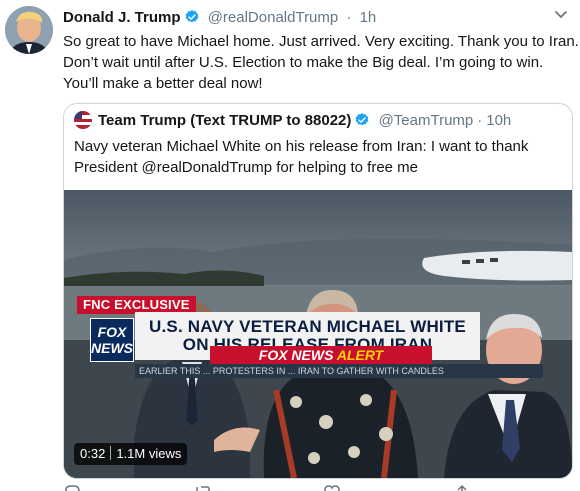 This screenshot has height=491, width=580. I want to click on quoted-author-name: Team Trump (Text TRUMP to 88022), so click(224, 120).